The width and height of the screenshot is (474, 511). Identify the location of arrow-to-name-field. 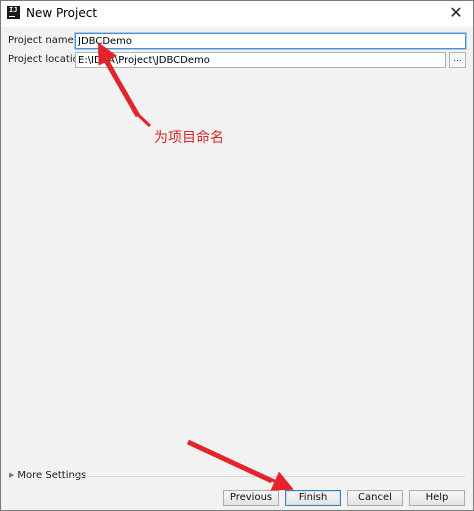
(125, 85).